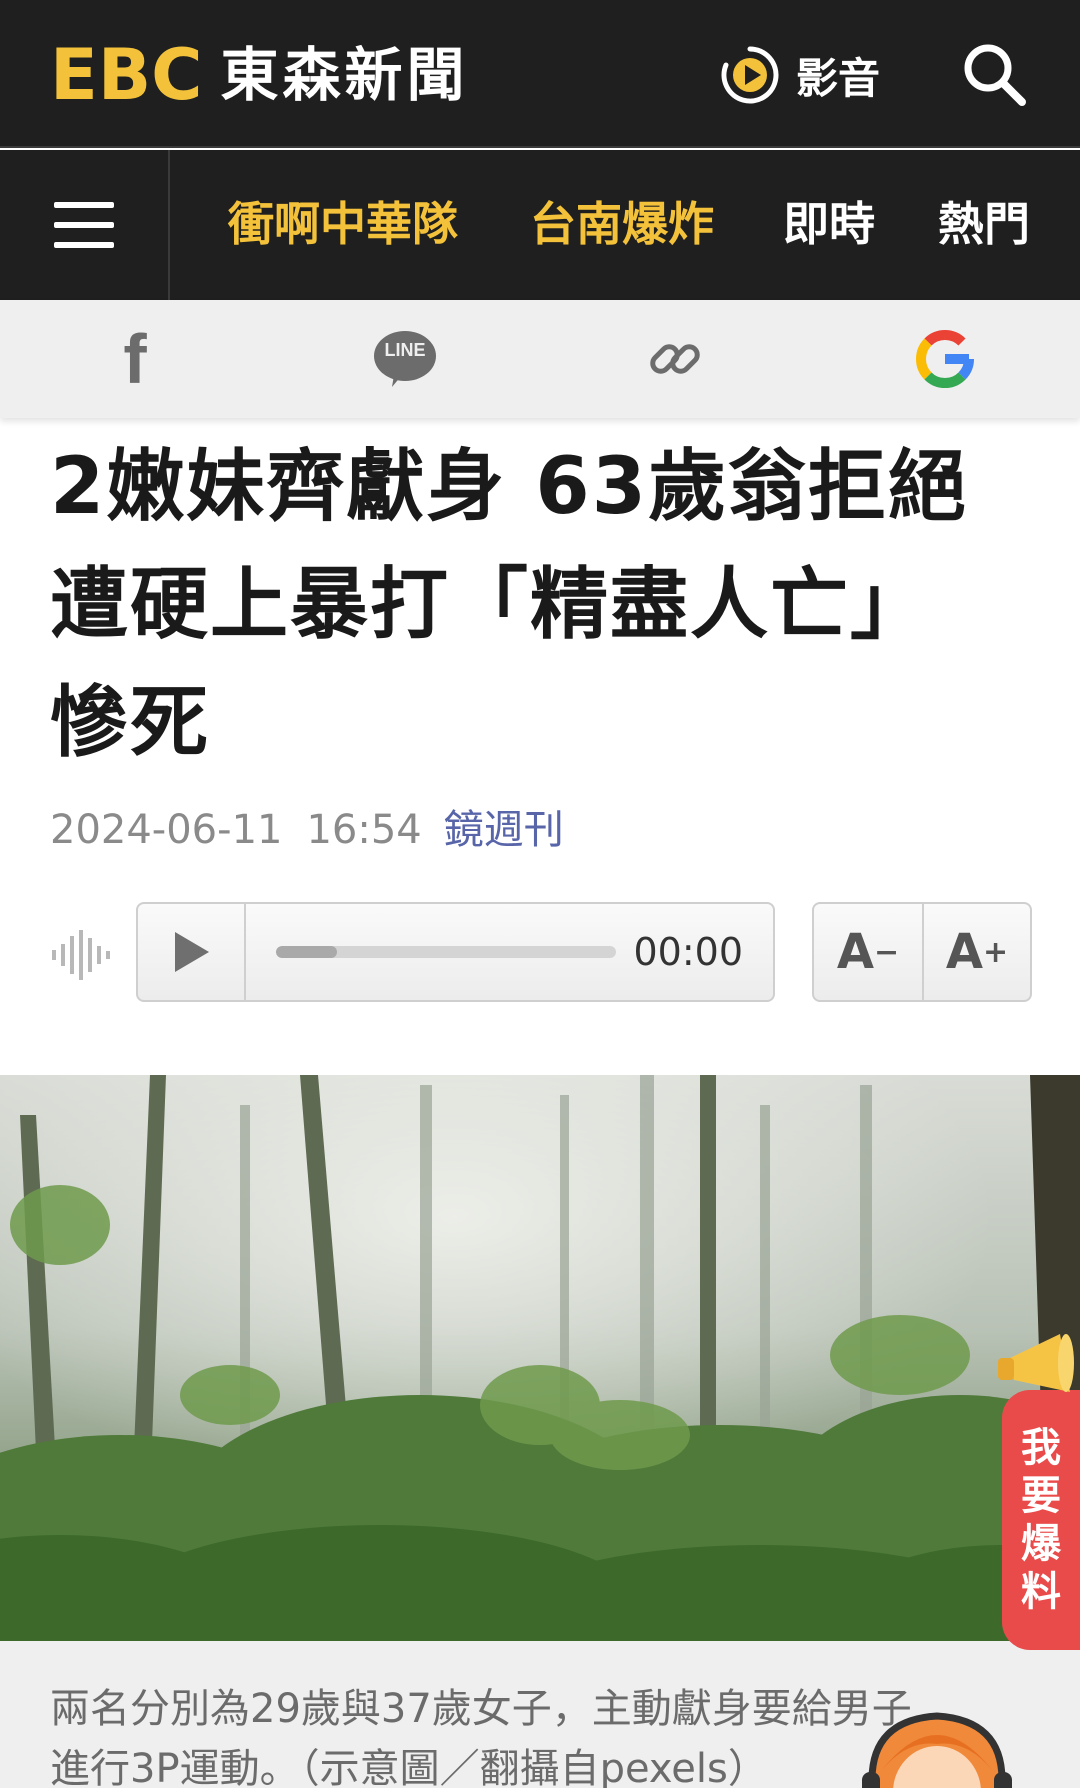 The image size is (1080, 1788). Describe the element at coordinates (1041, 1520) in the screenshot. I see `news-tip-label: 我 要 爆 料` at that location.